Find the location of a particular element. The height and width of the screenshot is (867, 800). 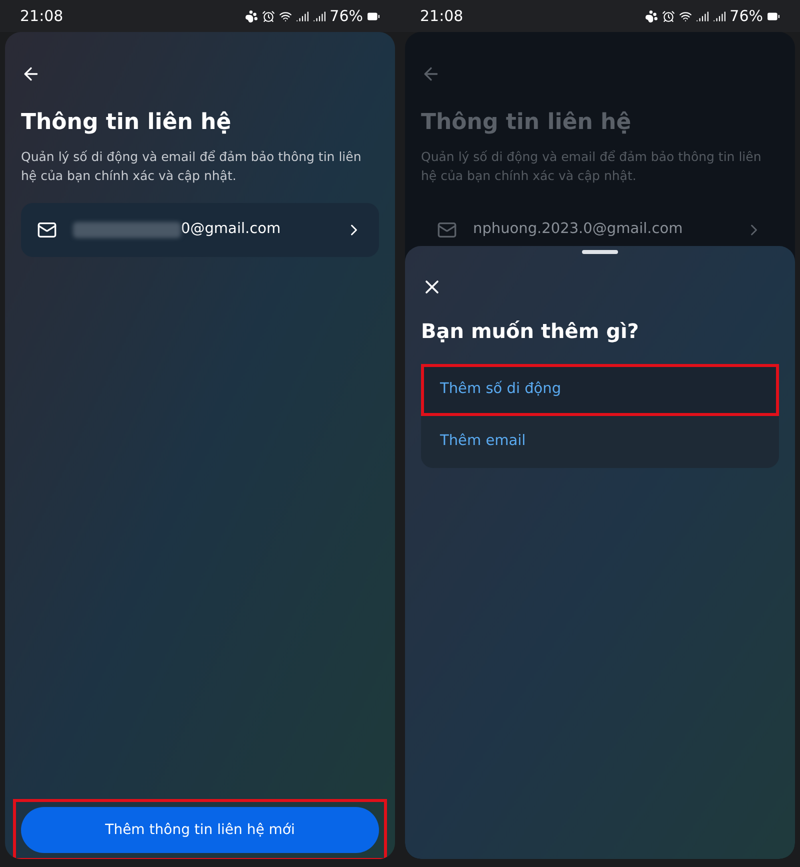

email-row: 0@gmail.com is located at coordinates (200, 230).